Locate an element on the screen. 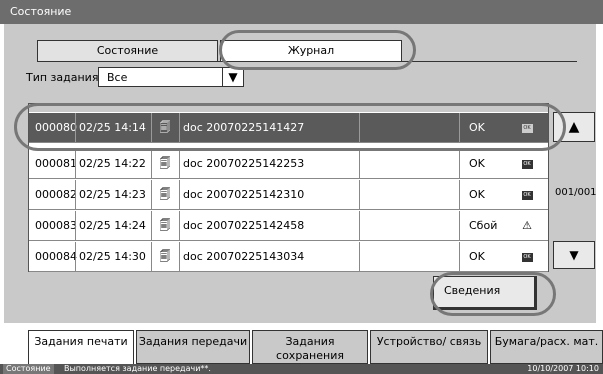 This screenshot has height=374, width=603. details-button: Сведения is located at coordinates (485, 293).